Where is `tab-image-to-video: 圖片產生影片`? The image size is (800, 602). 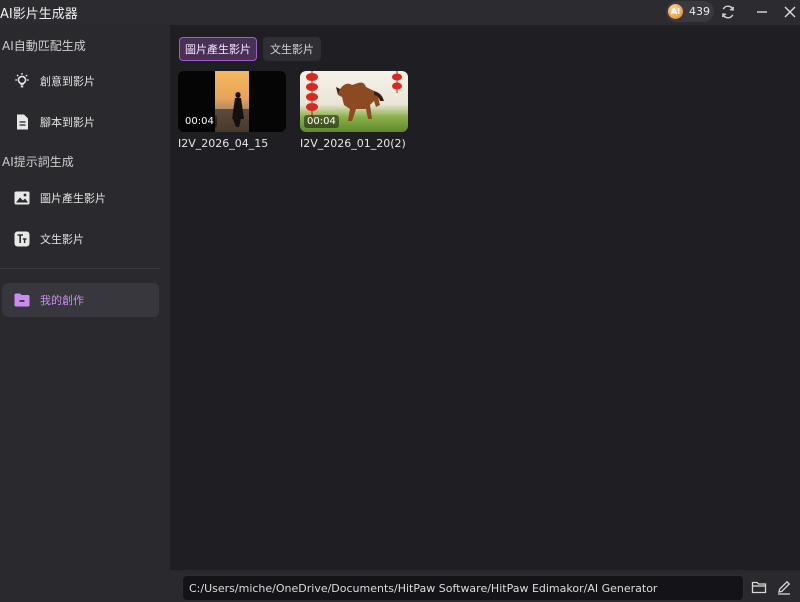 tab-image-to-video: 圖片產生影片 is located at coordinates (218, 49).